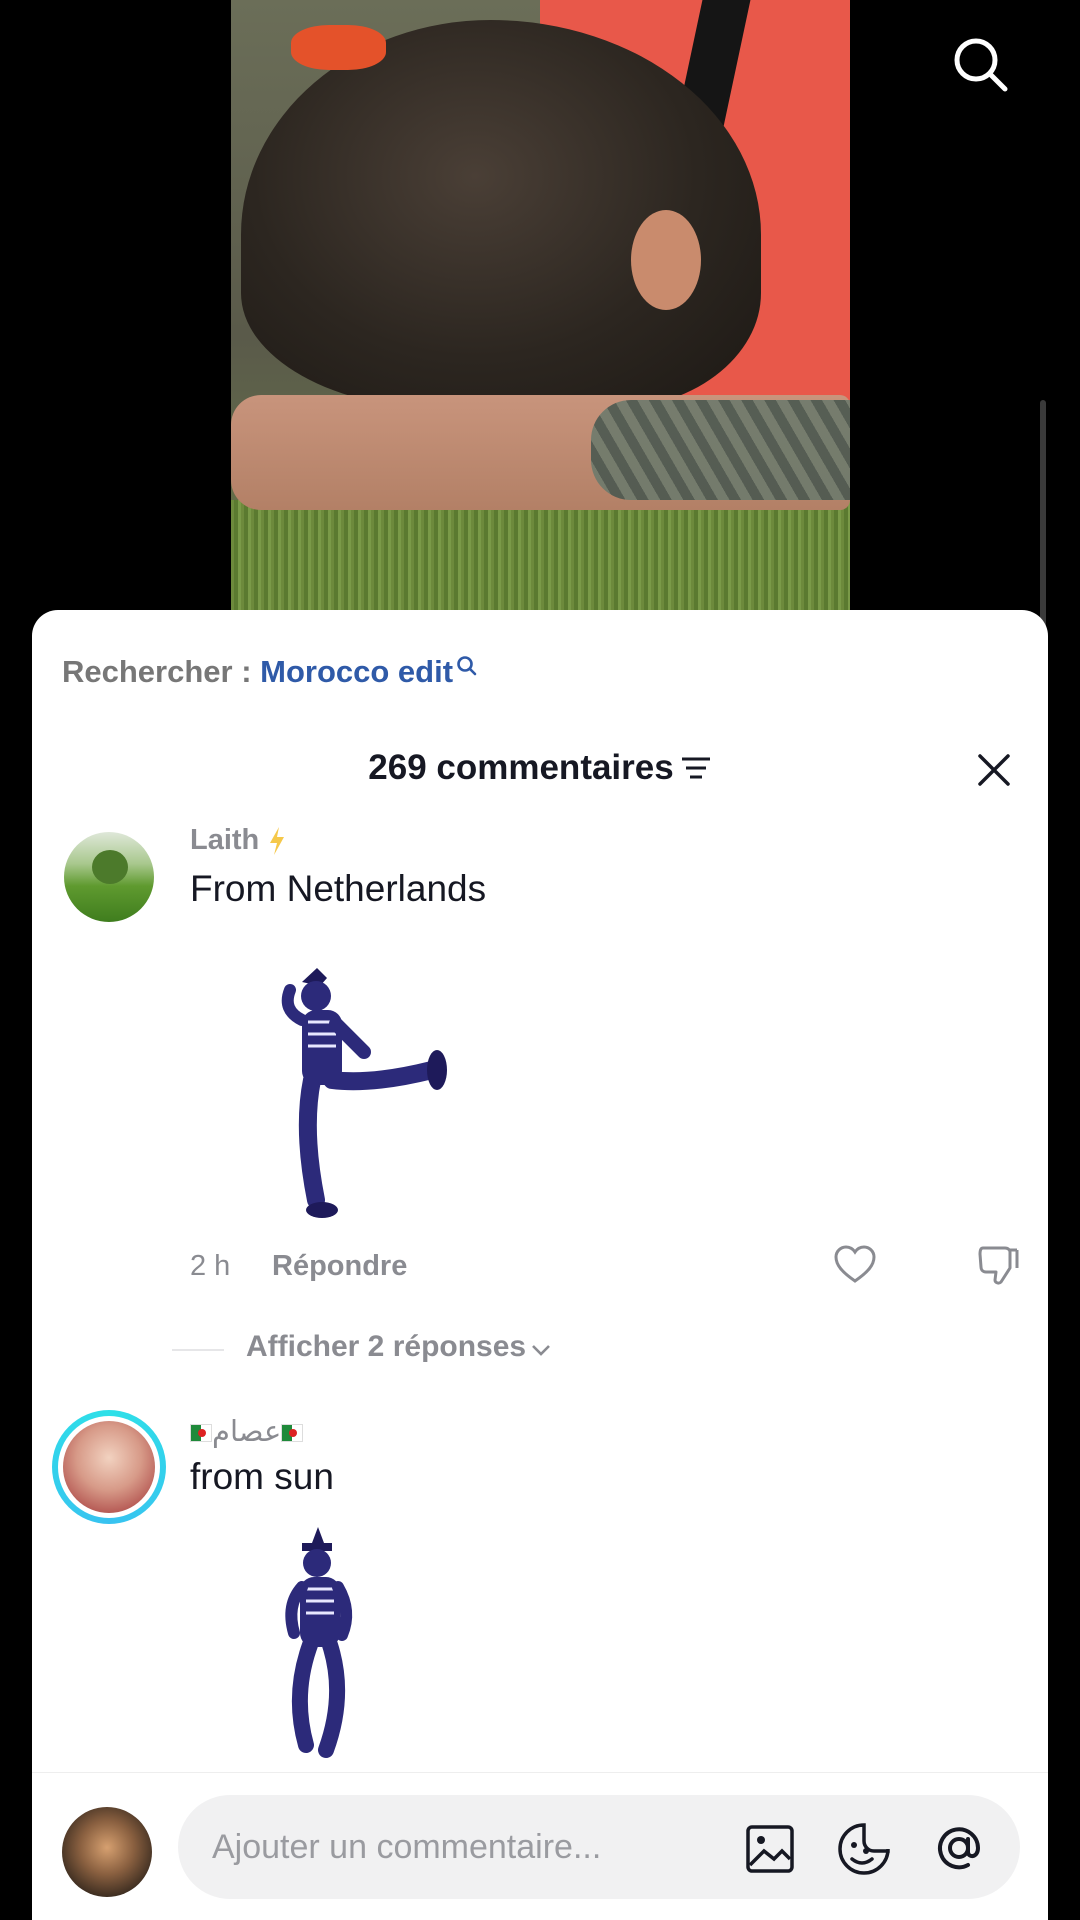 This screenshot has width=1080, height=1920. I want to click on avatar-story-ring, so click(109, 1467).